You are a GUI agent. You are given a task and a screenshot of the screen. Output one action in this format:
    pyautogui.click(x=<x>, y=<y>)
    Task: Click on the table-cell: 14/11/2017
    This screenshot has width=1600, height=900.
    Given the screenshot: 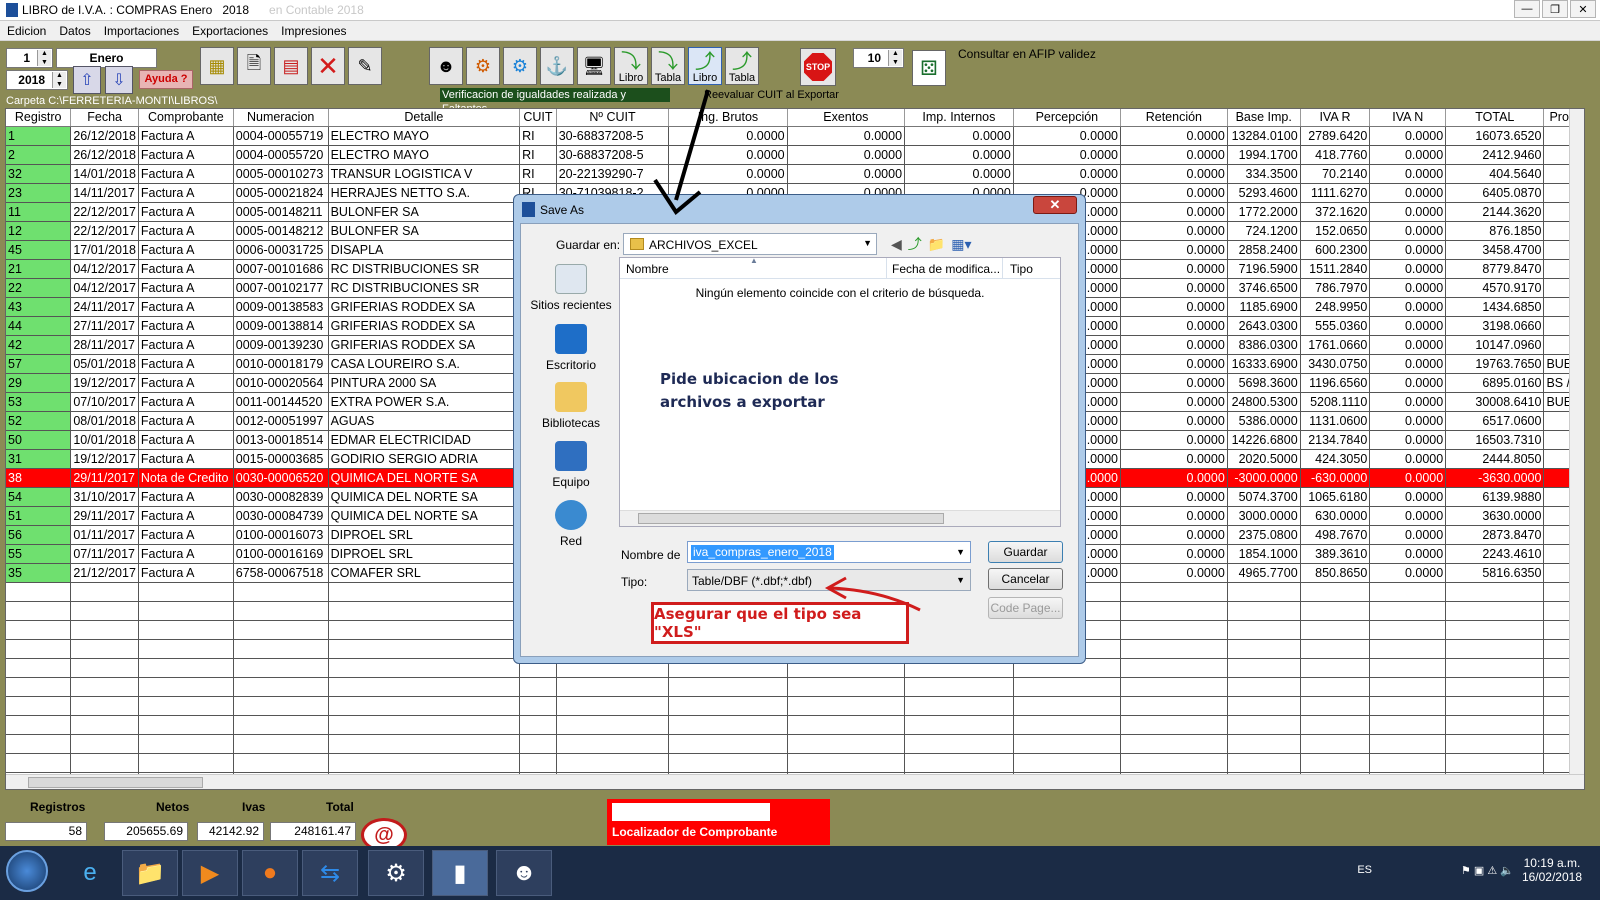 What is the action you would take?
    pyautogui.click(x=104, y=193)
    